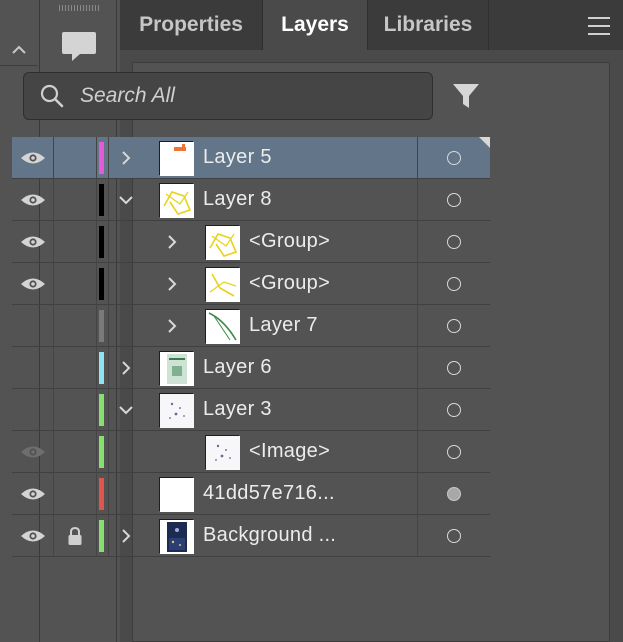 The width and height of the screenshot is (623, 642). I want to click on speech-bubble-icon, so click(78, 46).